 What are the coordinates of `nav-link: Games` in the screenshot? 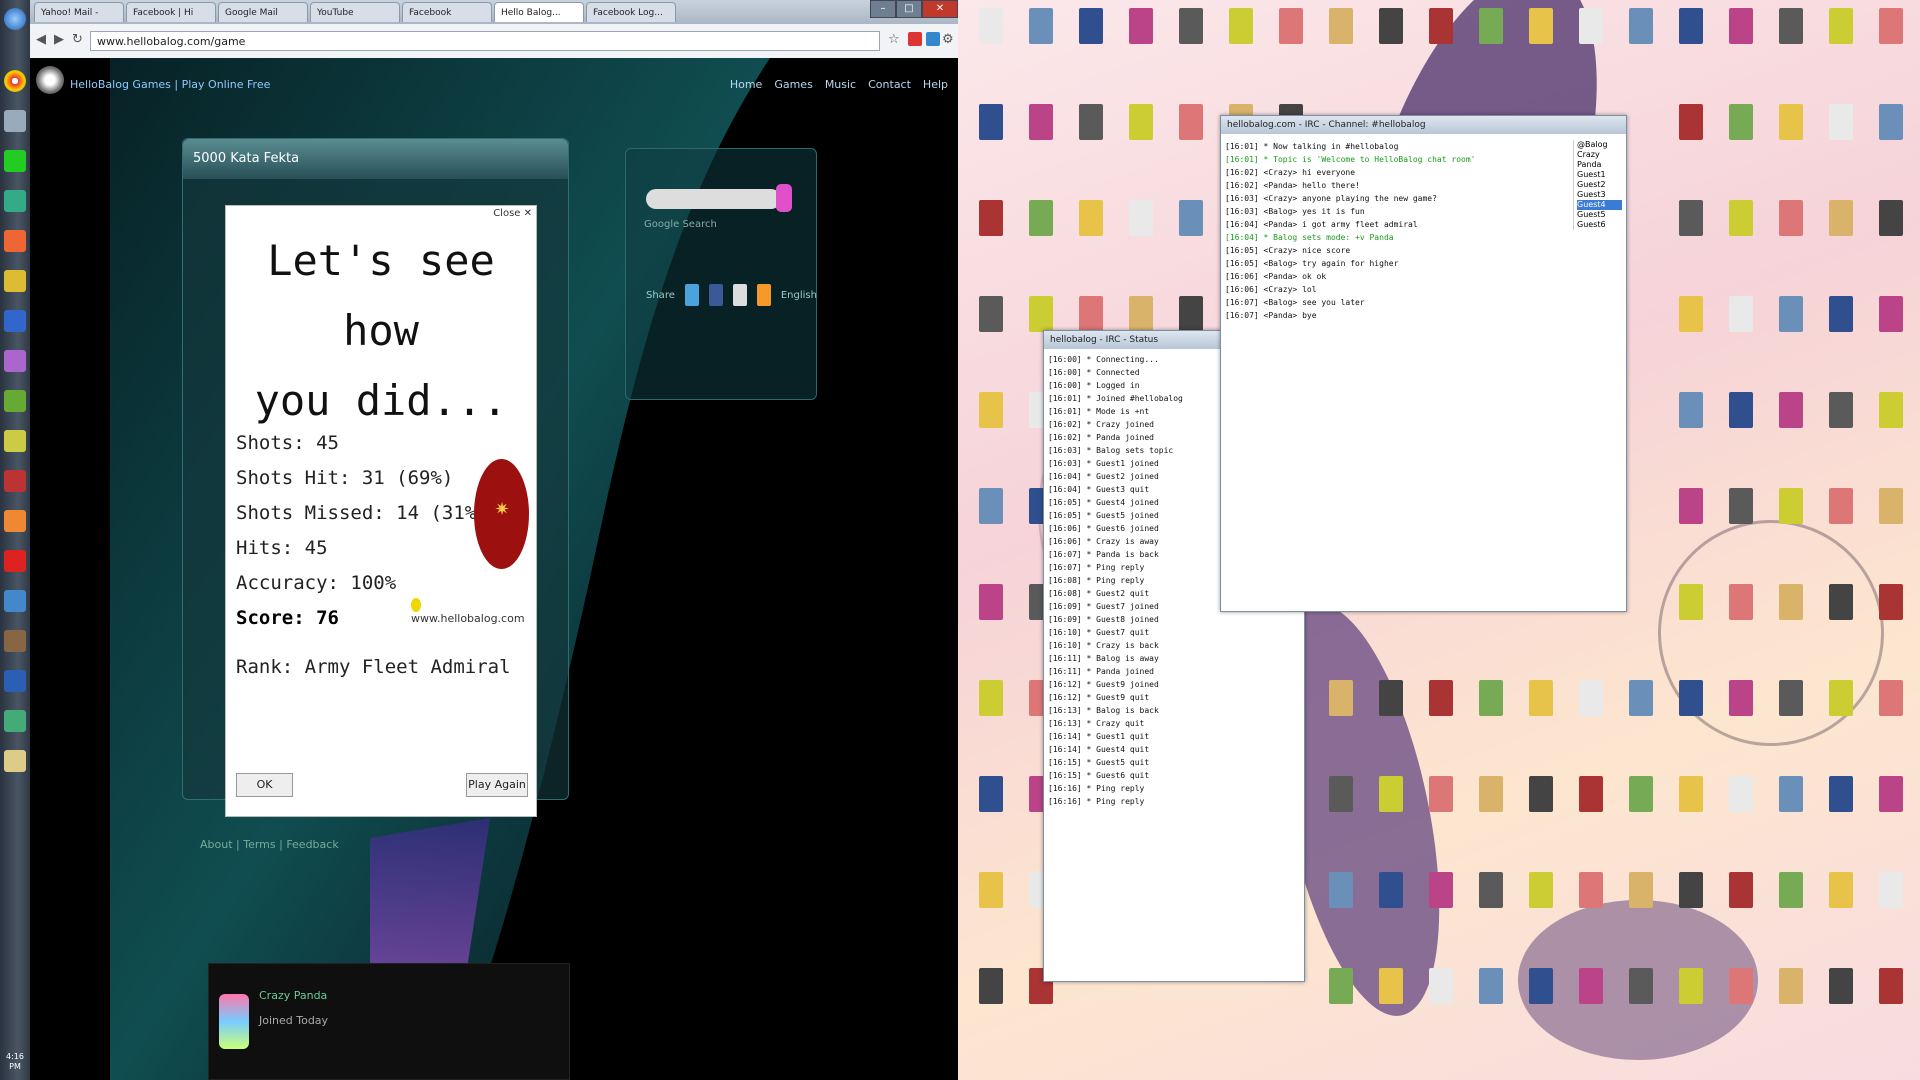 It's located at (793, 84).